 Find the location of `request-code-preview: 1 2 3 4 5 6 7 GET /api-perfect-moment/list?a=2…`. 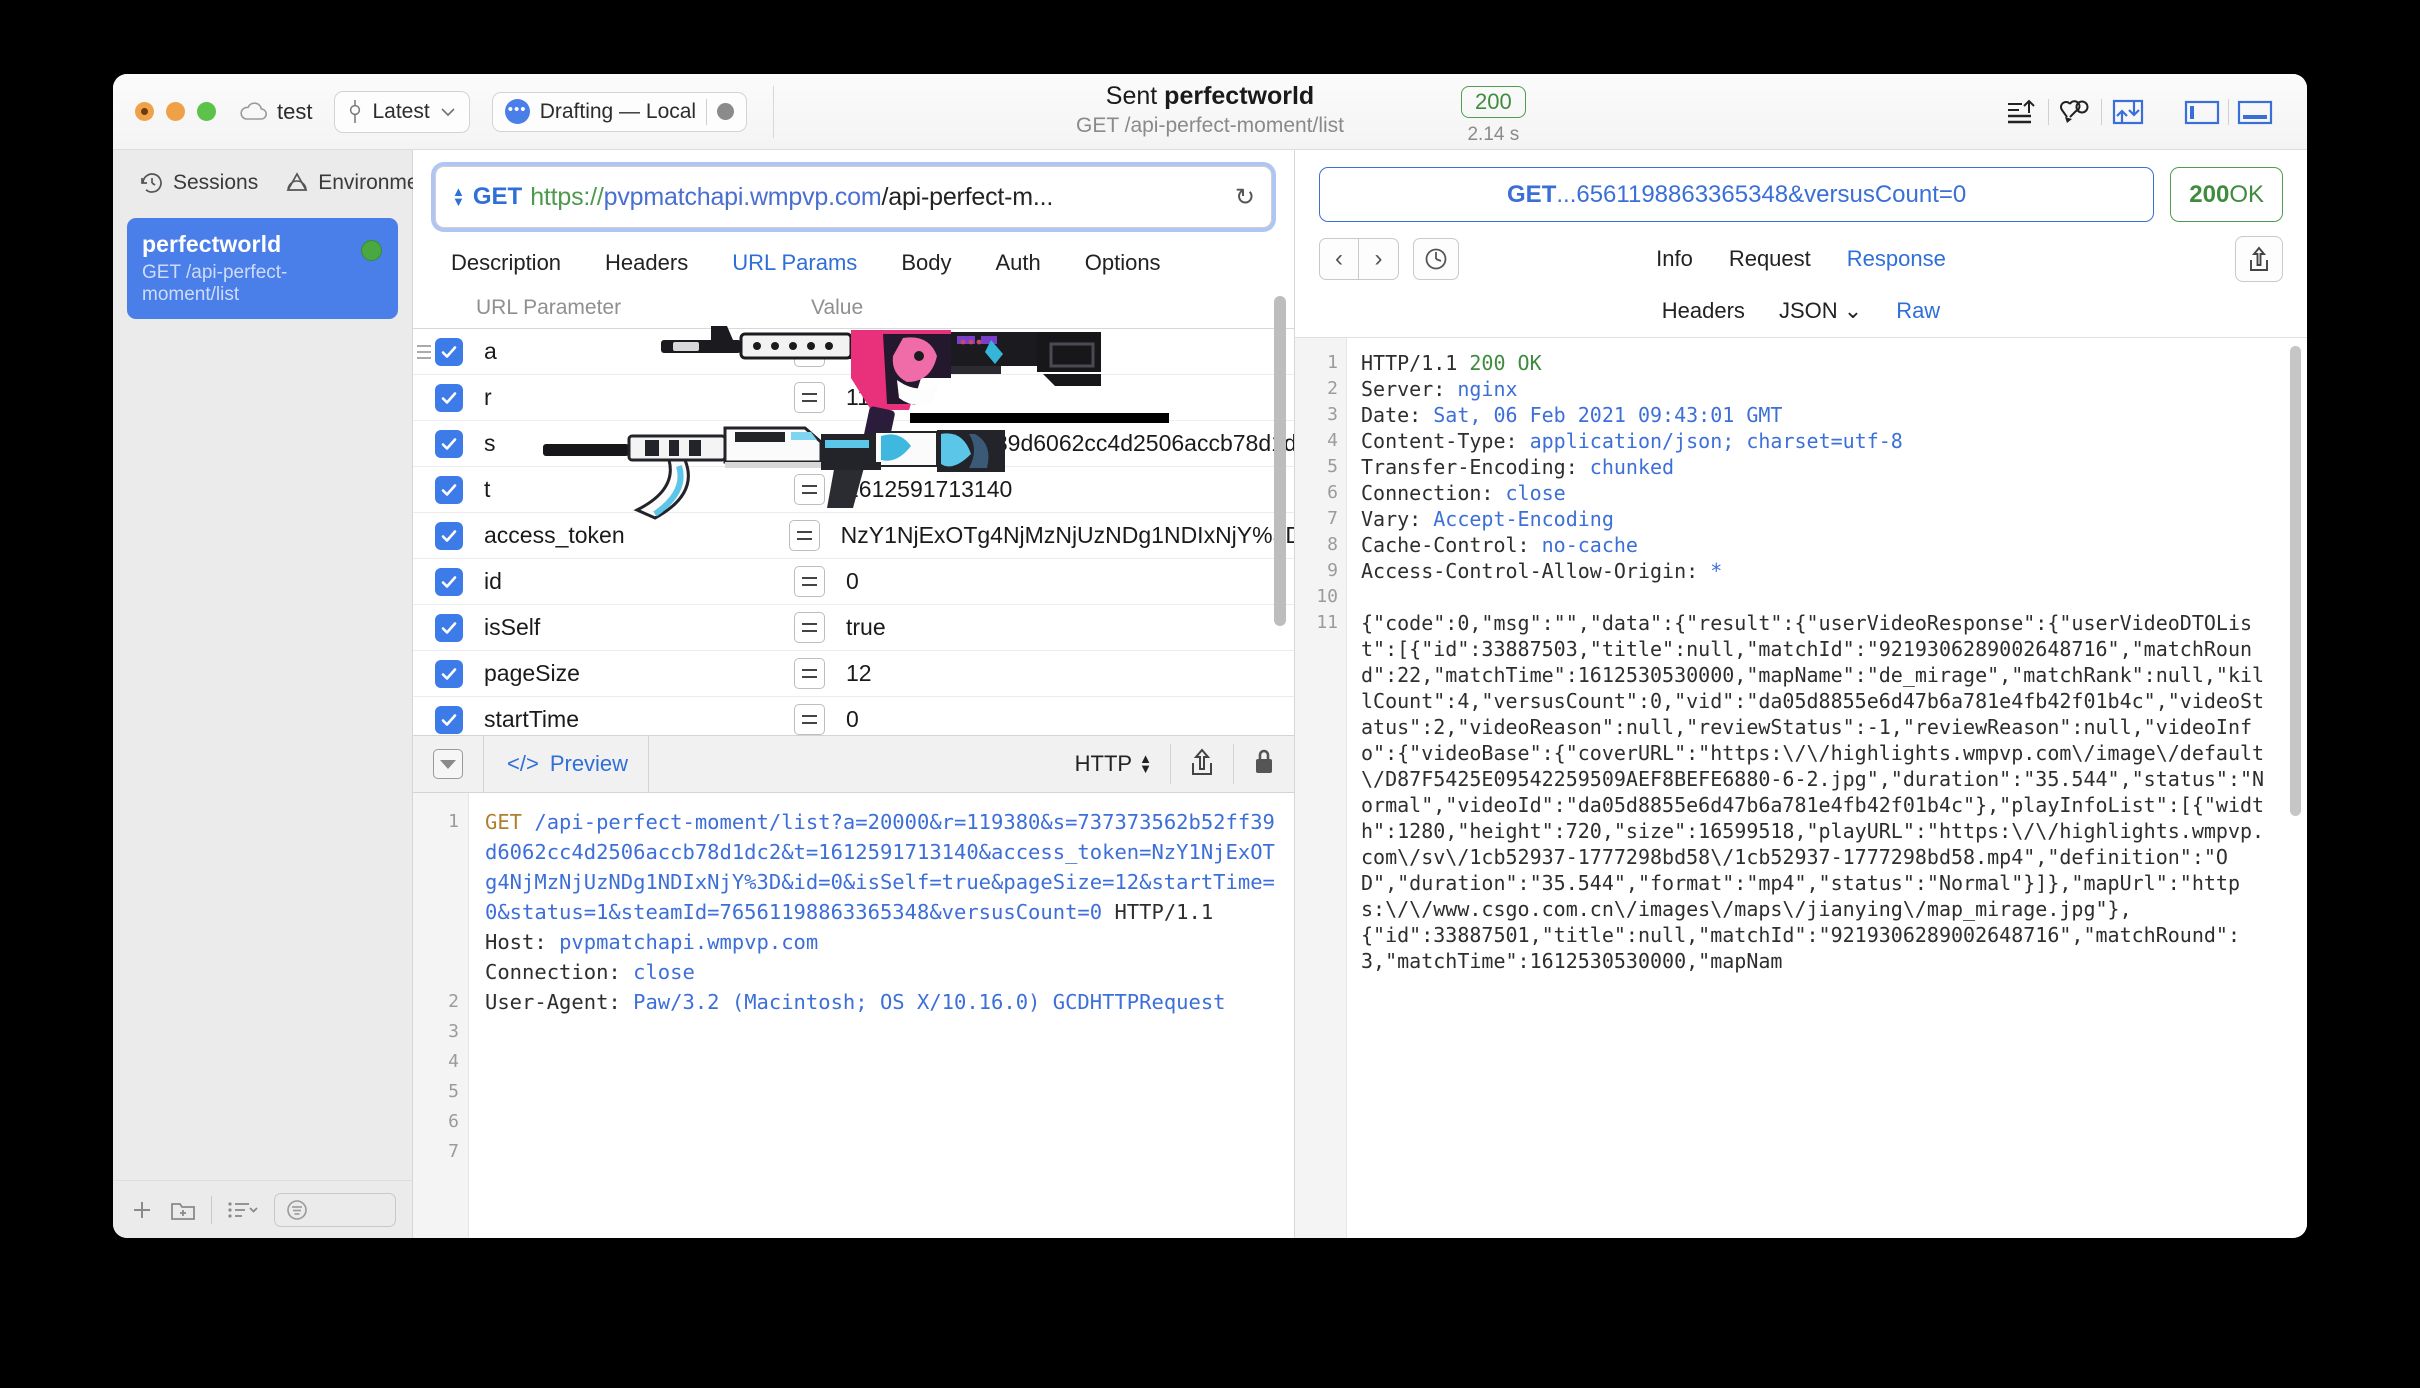

request-code-preview: 1 2 3 4 5 6 7 GET /api-perfect-moment/list?a=2… is located at coordinates (853, 1015).